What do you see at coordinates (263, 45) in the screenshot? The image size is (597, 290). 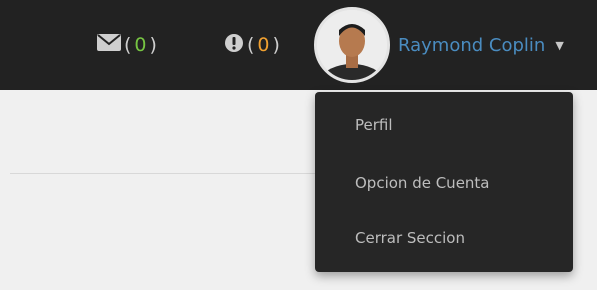 I see `alerts-count: 0` at bounding box center [263, 45].